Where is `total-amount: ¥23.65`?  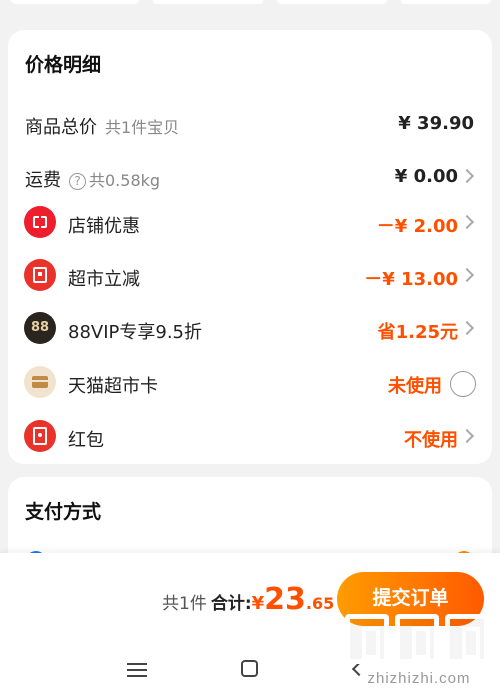 total-amount: ¥23.65 is located at coordinates (293, 599).